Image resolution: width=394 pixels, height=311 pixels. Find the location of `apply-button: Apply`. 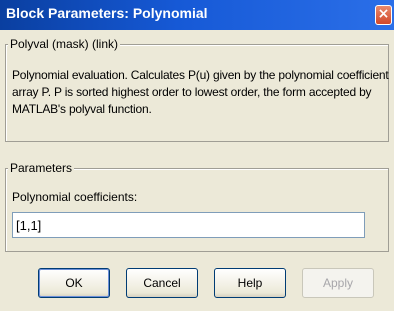

apply-button: Apply is located at coordinates (338, 283).